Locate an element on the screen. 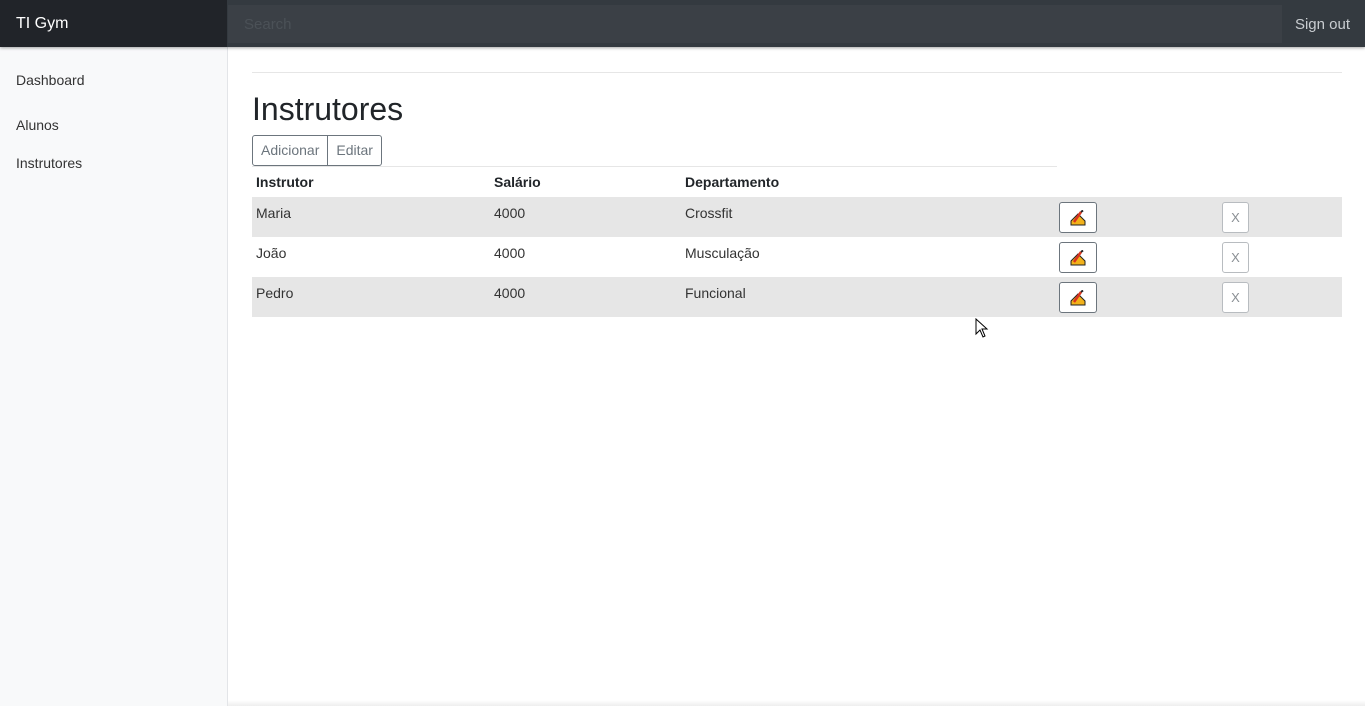 This screenshot has height=706, width=1365. cell-instrutor: Pedro is located at coordinates (275, 293).